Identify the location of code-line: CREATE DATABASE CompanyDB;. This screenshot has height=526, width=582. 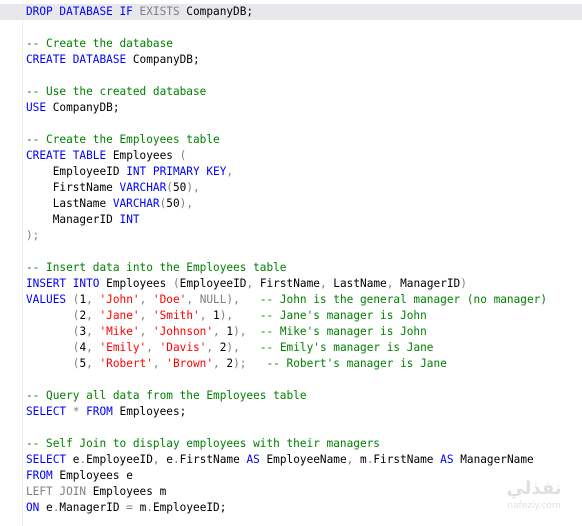
(304, 60).